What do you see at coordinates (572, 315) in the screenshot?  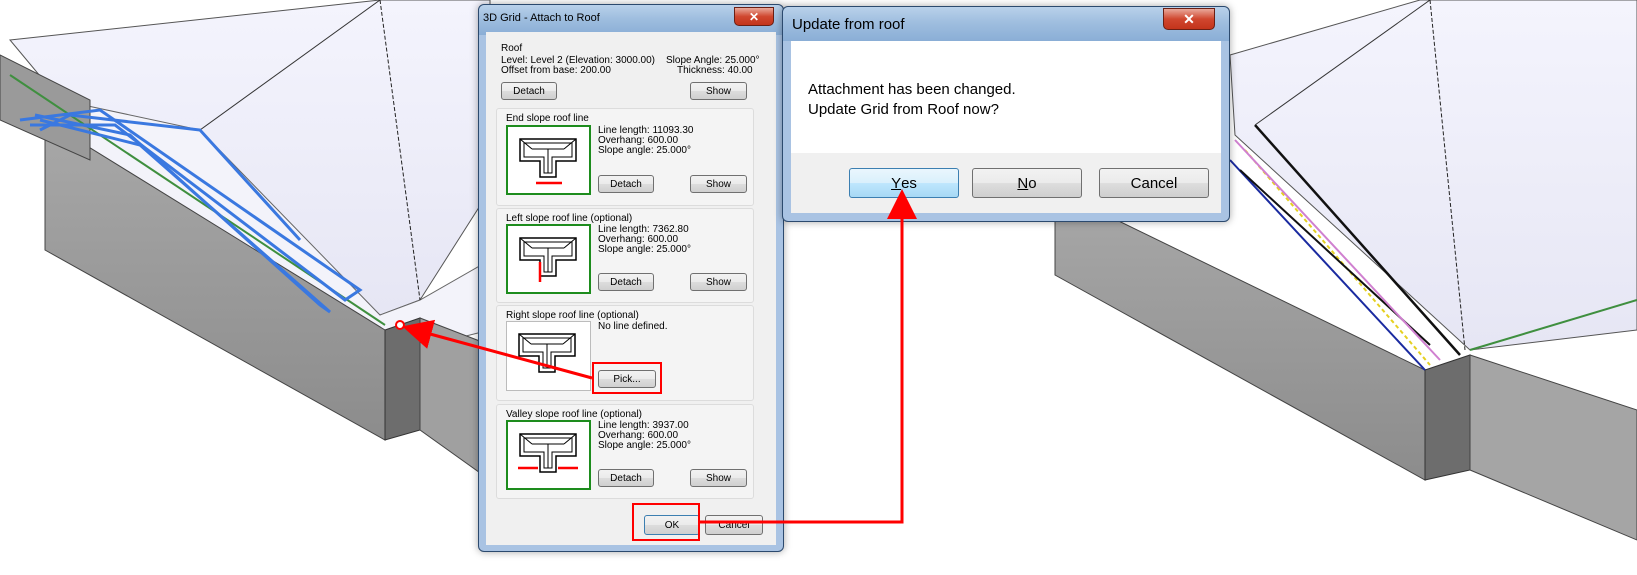 I see `right-slope-heading: Right slope roof line (optional)` at bounding box center [572, 315].